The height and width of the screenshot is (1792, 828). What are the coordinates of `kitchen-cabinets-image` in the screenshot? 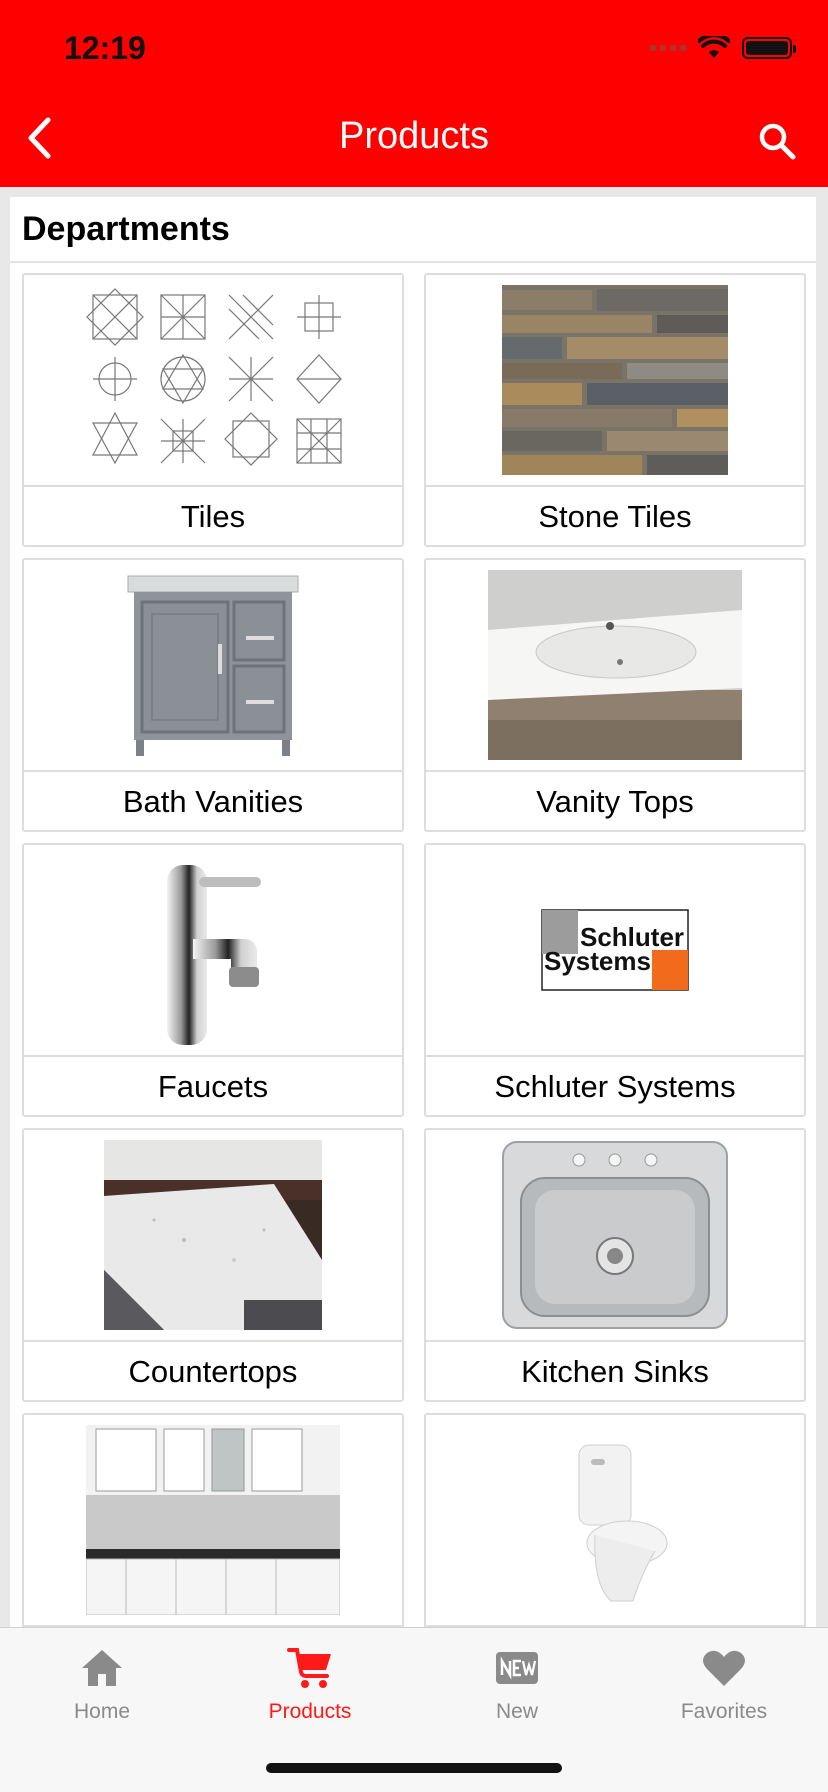 It's located at (213, 1520).